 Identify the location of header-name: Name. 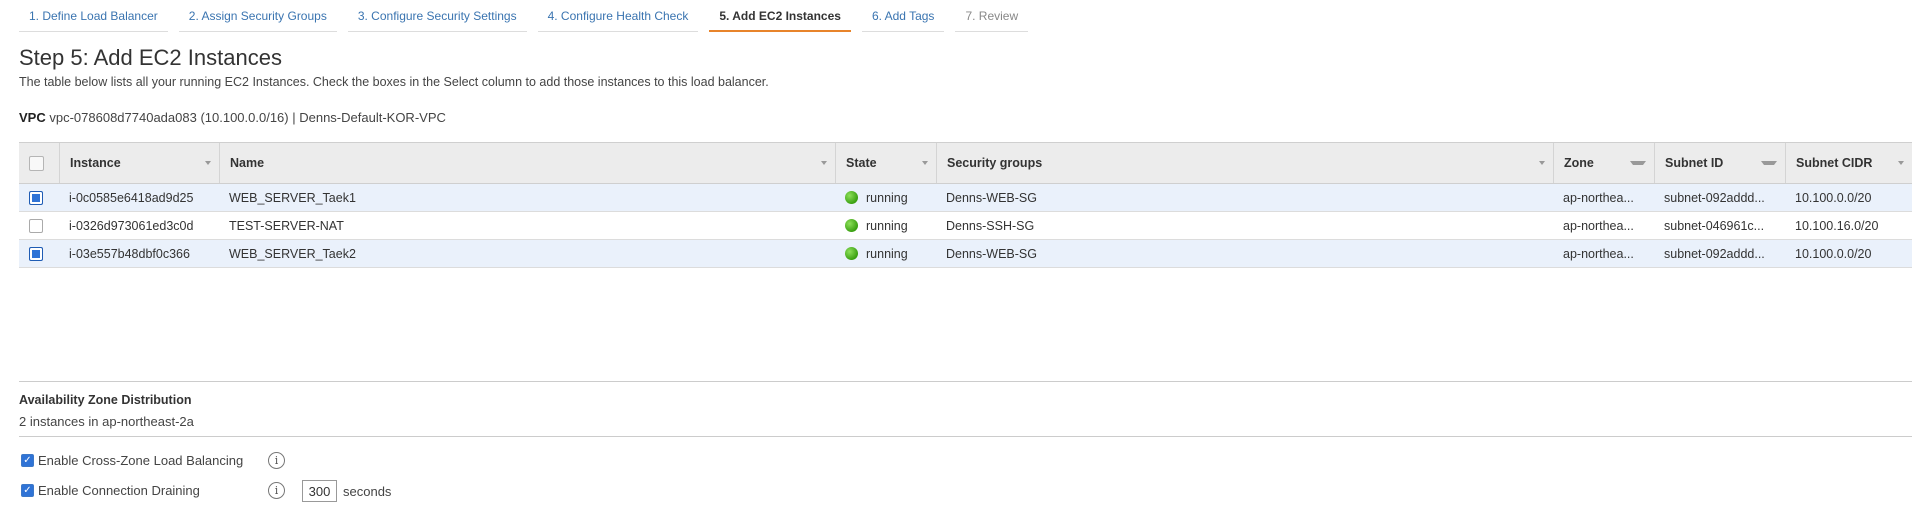
(527, 163).